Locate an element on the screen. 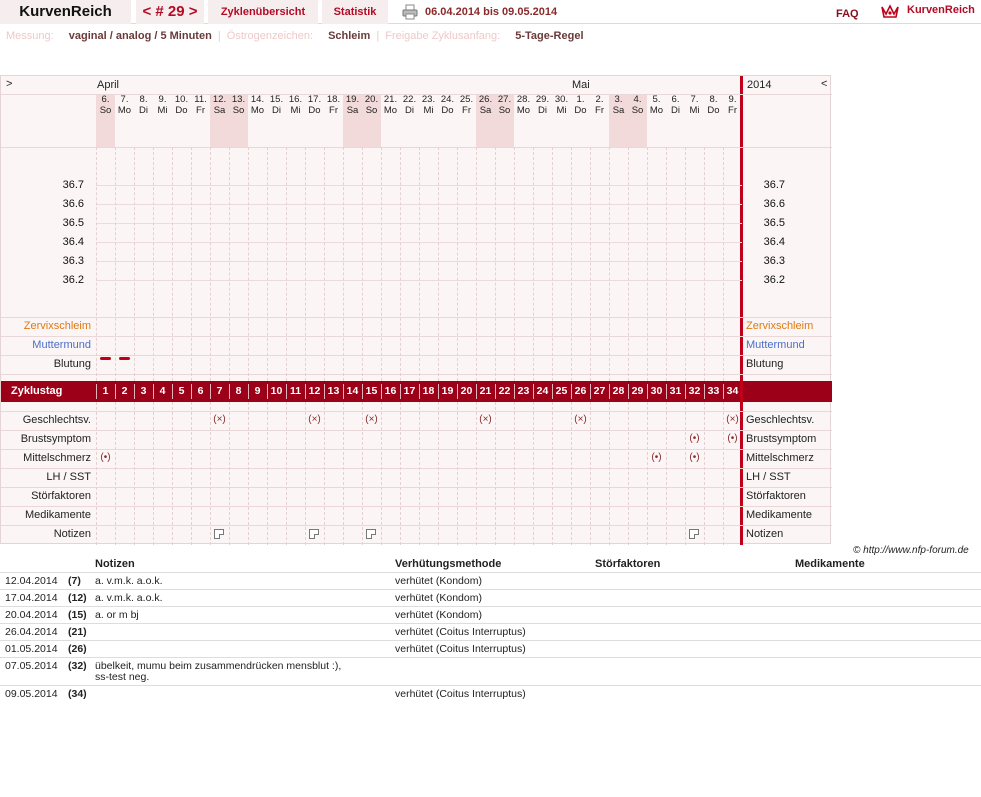 The width and height of the screenshot is (981, 797). day-header: 5. Mo is located at coordinates (656, 120).